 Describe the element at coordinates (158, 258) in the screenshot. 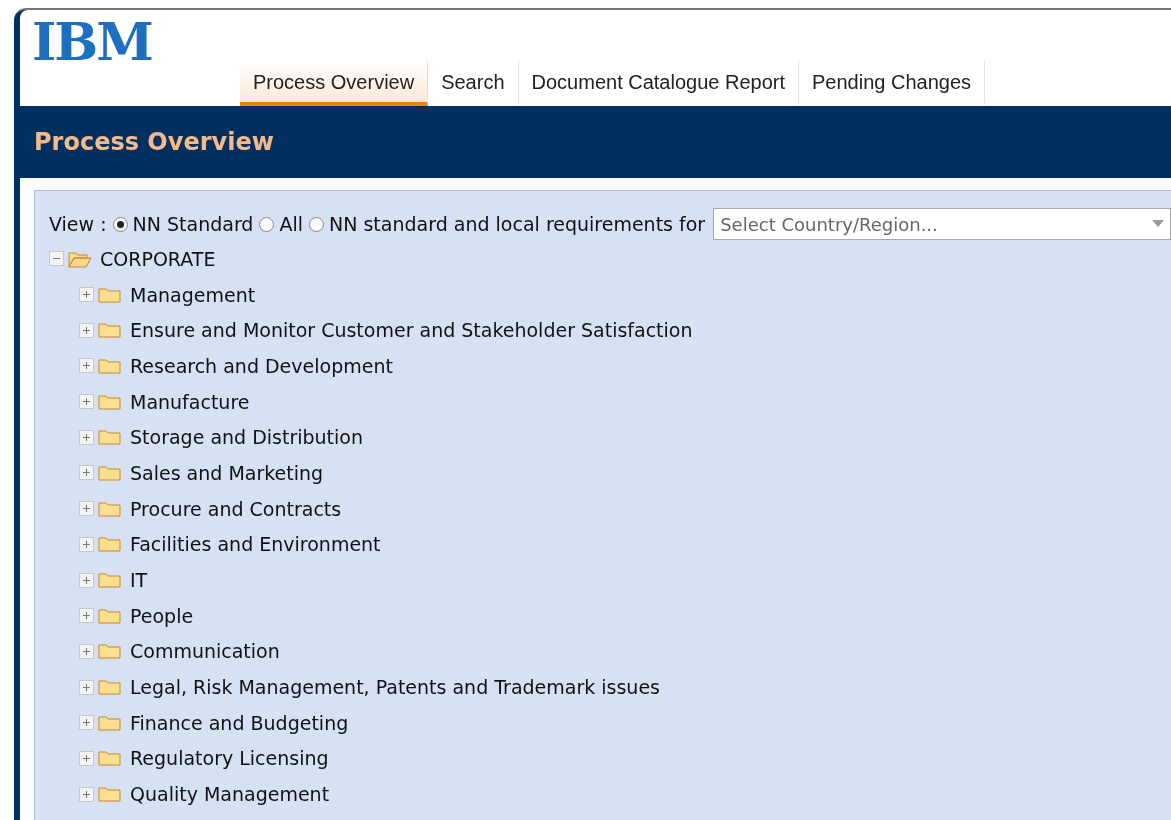

I see `tree-item-label: CORPORATE` at that location.